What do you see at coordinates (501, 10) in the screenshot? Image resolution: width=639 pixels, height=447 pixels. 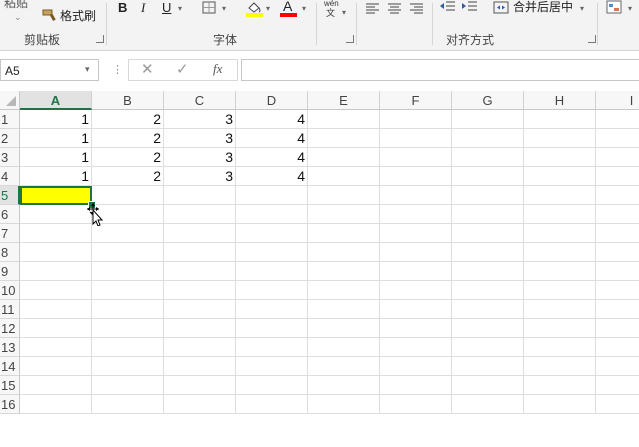 I see `merge-center-icon` at bounding box center [501, 10].